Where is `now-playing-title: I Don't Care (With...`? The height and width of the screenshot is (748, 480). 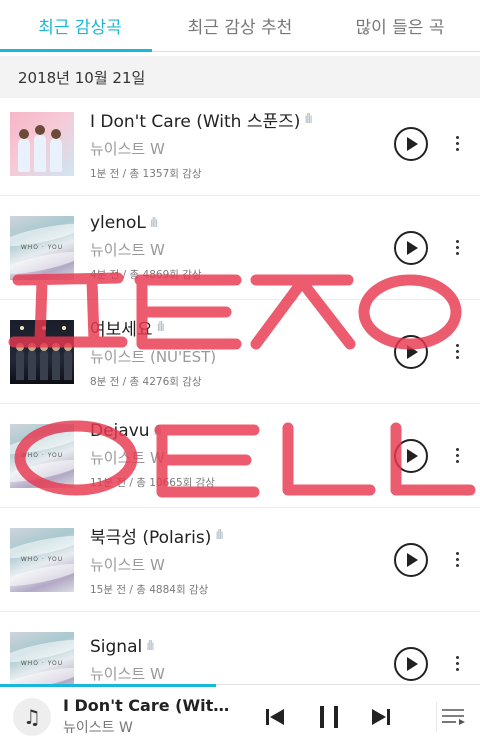 now-playing-title: I Don't Care (With... is located at coordinates (148, 705).